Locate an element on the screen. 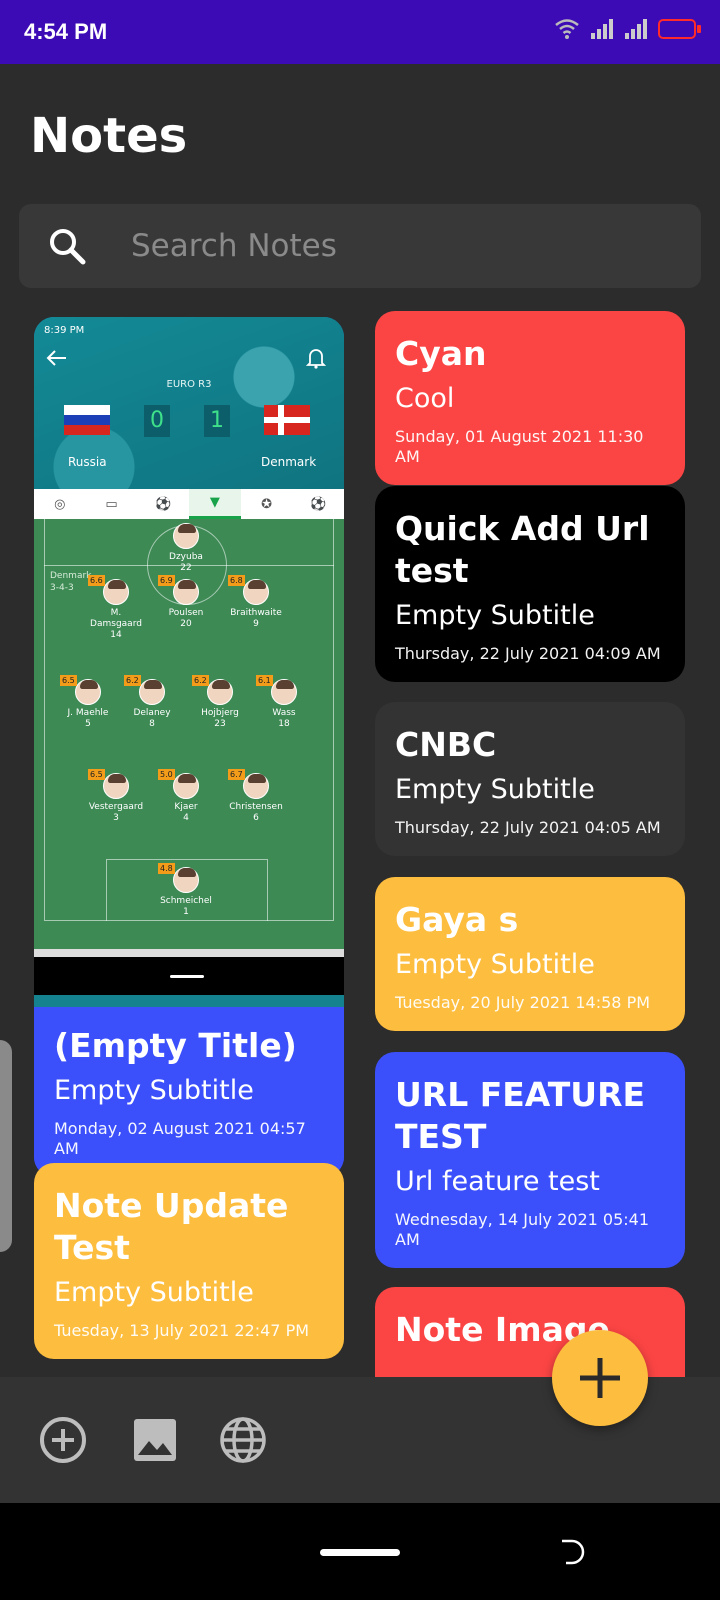  player-marker: 6.8 Braithwaite 9 is located at coordinates (256, 602).